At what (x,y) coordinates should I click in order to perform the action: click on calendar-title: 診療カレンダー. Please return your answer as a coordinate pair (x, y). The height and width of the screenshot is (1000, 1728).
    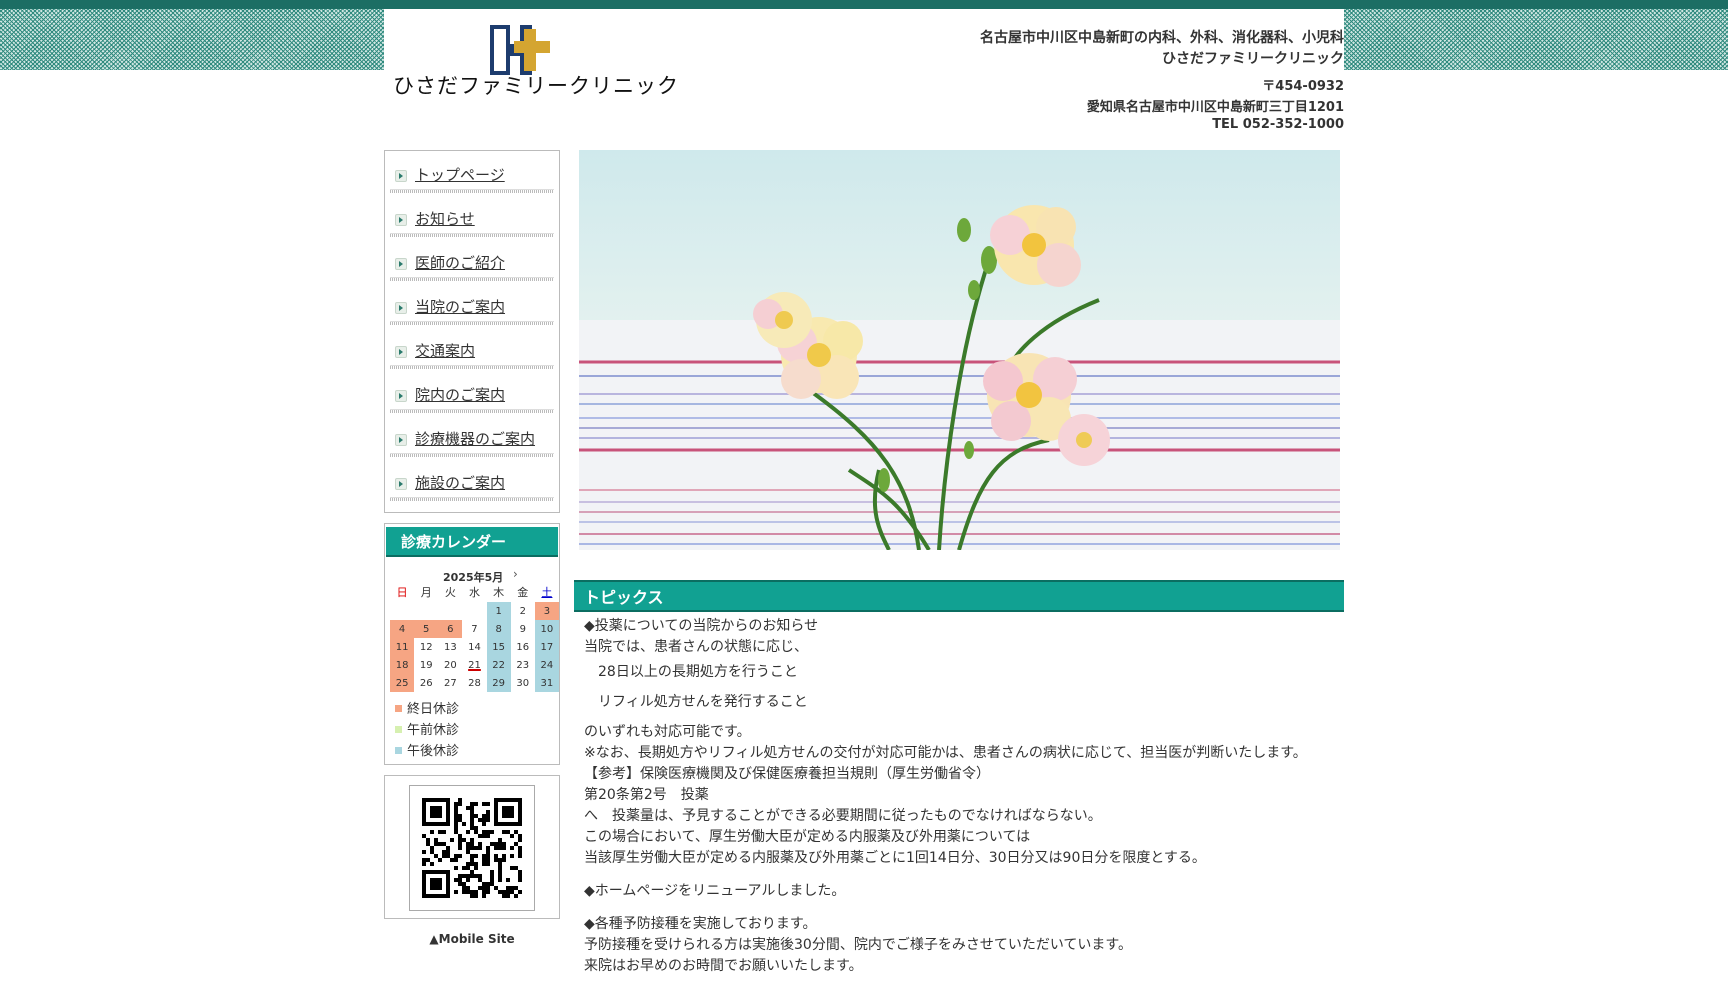
    Looking at the image, I should click on (472, 542).